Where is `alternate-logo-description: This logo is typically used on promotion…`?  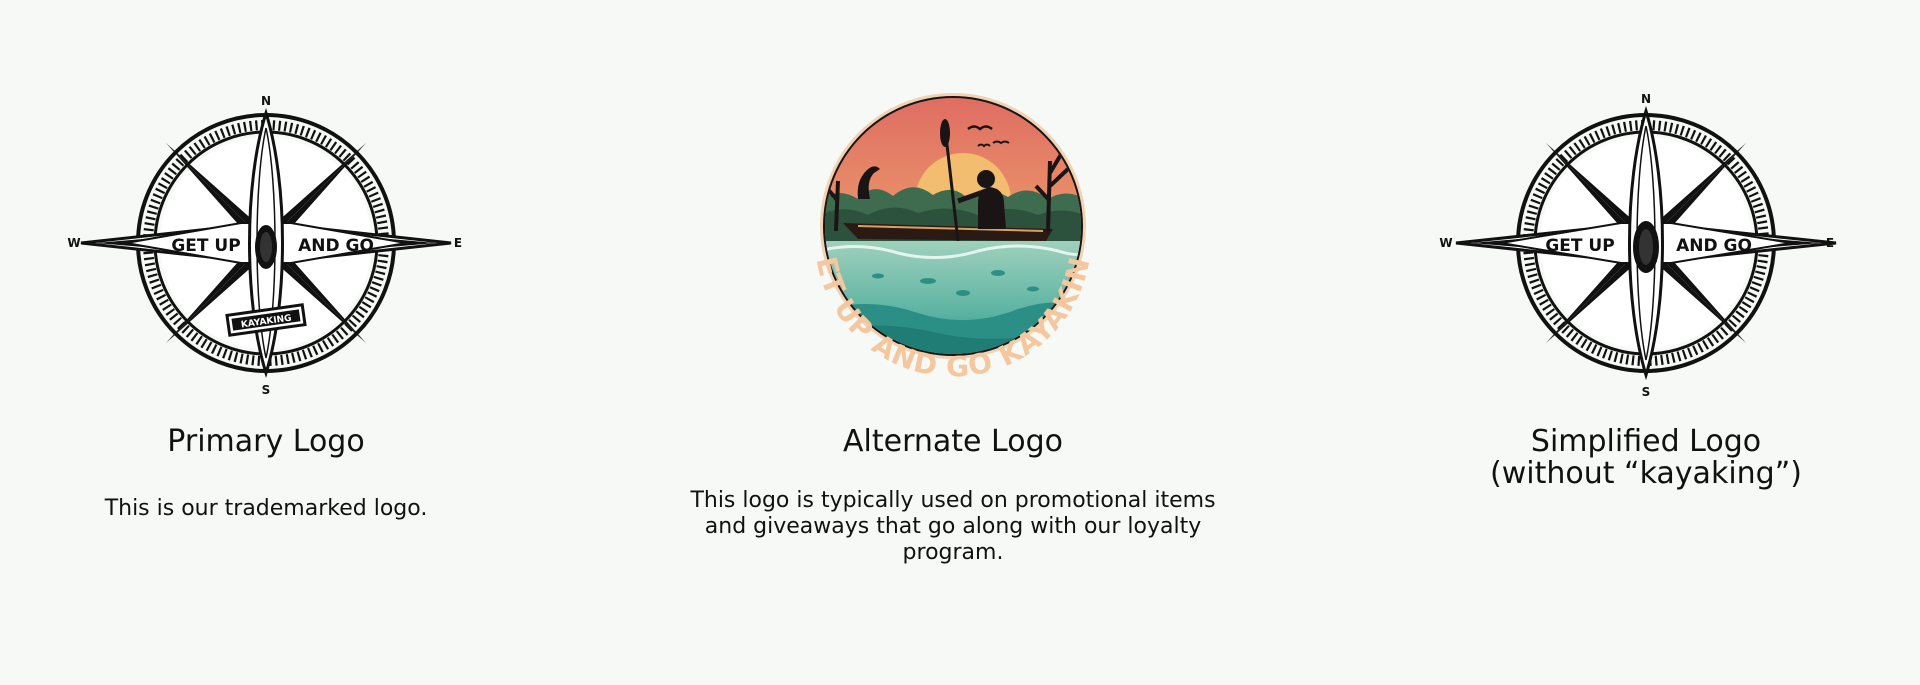
alternate-logo-description: This logo is typically used on promotion… is located at coordinates (953, 526).